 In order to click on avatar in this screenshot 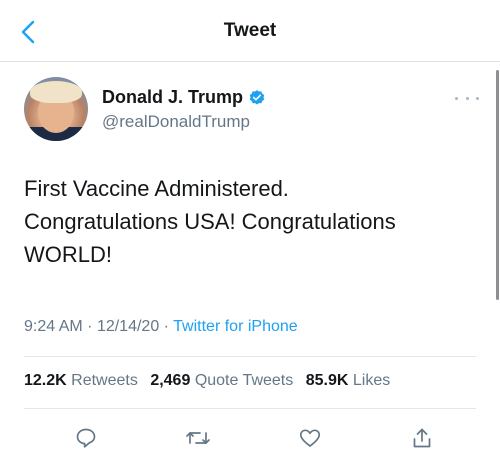, I will do `click(56, 109)`.